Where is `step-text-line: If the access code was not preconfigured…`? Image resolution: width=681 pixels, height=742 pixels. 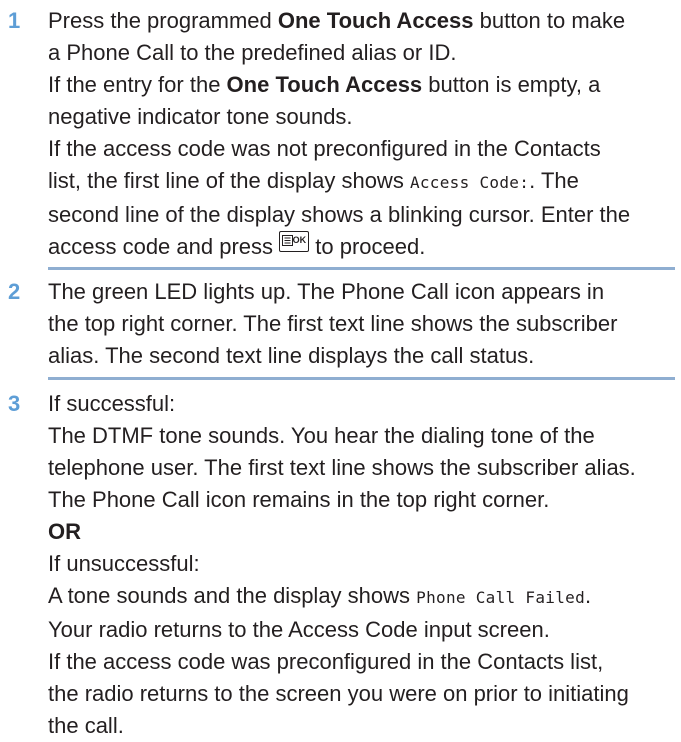 step-text-line: If the access code was not preconfigured… is located at coordinates (324, 148).